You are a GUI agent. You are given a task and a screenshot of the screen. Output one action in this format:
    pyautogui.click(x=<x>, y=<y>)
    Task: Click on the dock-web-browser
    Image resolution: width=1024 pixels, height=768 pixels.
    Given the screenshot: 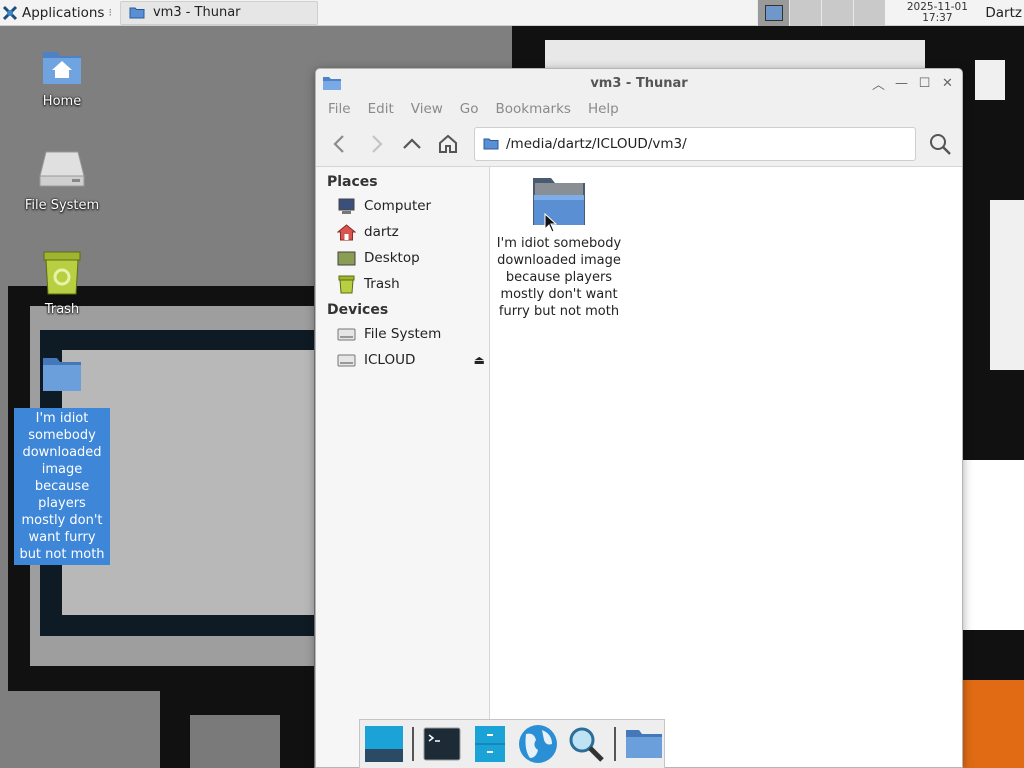 What is the action you would take?
    pyautogui.click(x=538, y=744)
    